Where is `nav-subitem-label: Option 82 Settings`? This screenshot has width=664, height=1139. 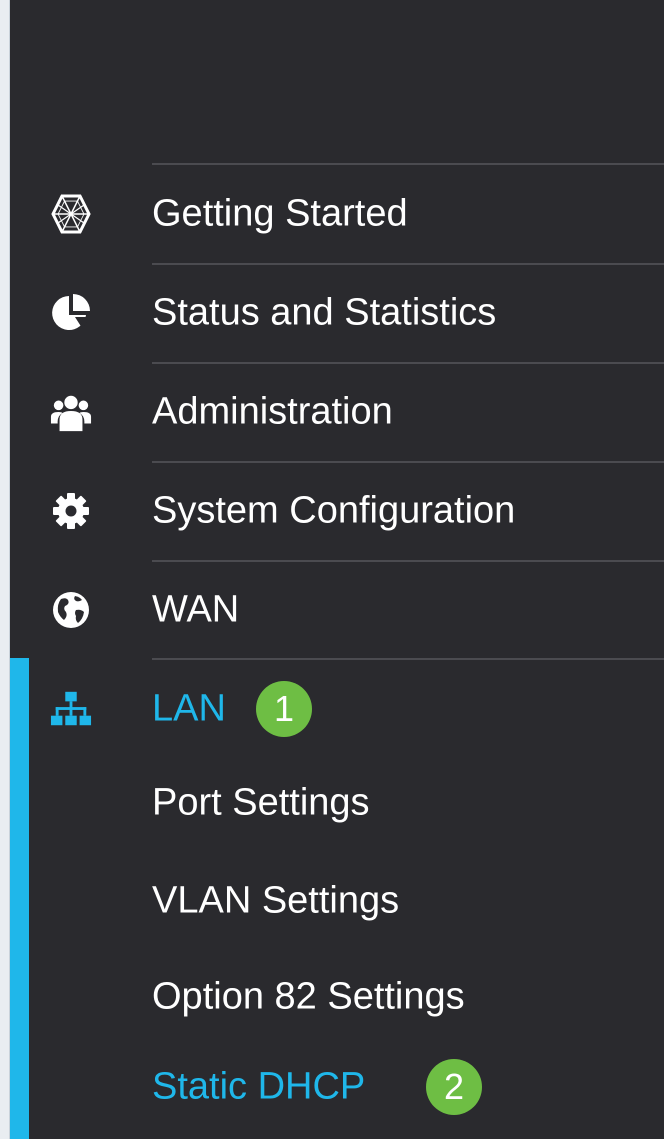
nav-subitem-label: Option 82 Settings is located at coordinates (308, 996).